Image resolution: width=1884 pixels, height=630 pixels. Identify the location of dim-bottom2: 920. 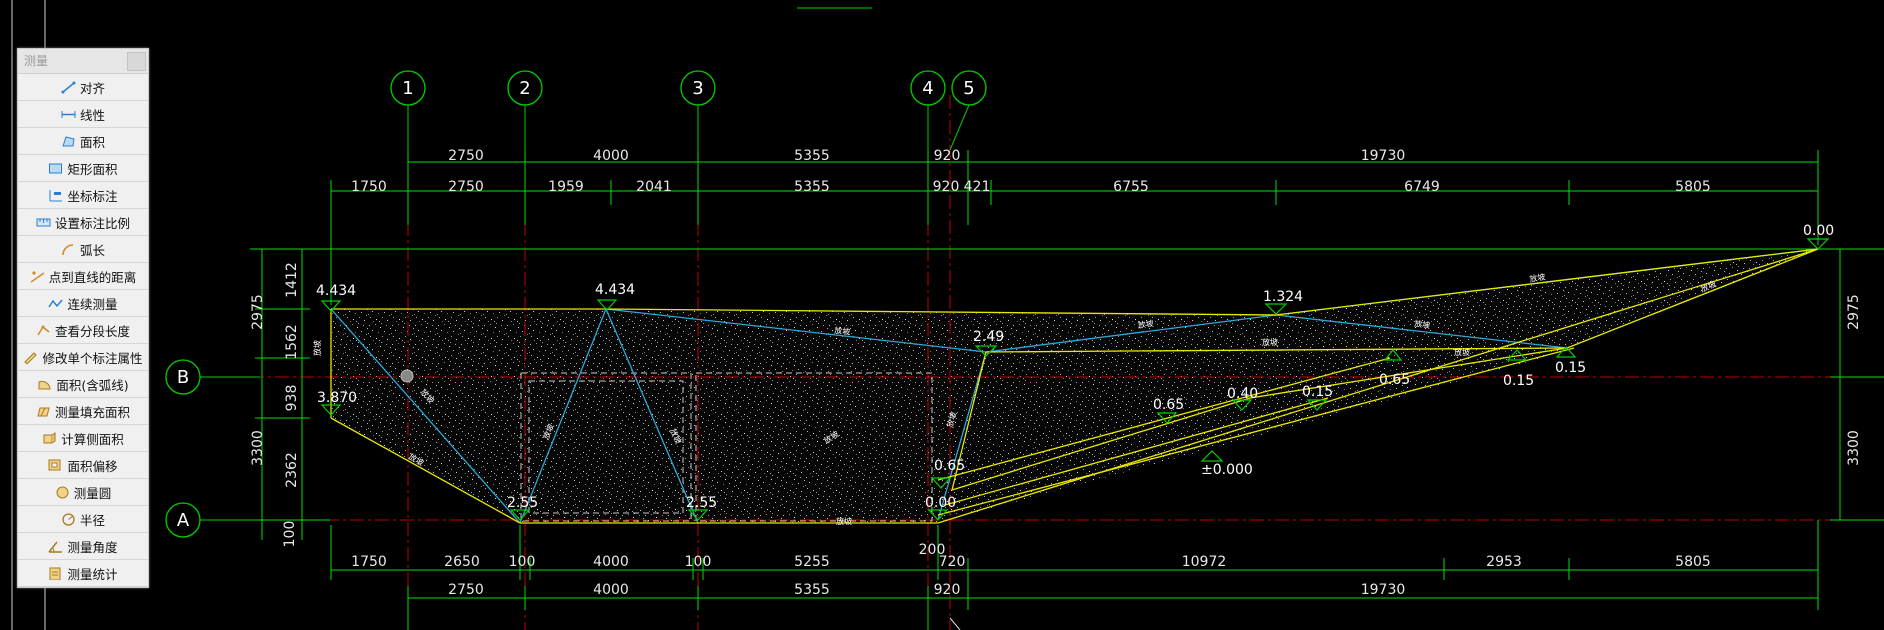
(947, 590).